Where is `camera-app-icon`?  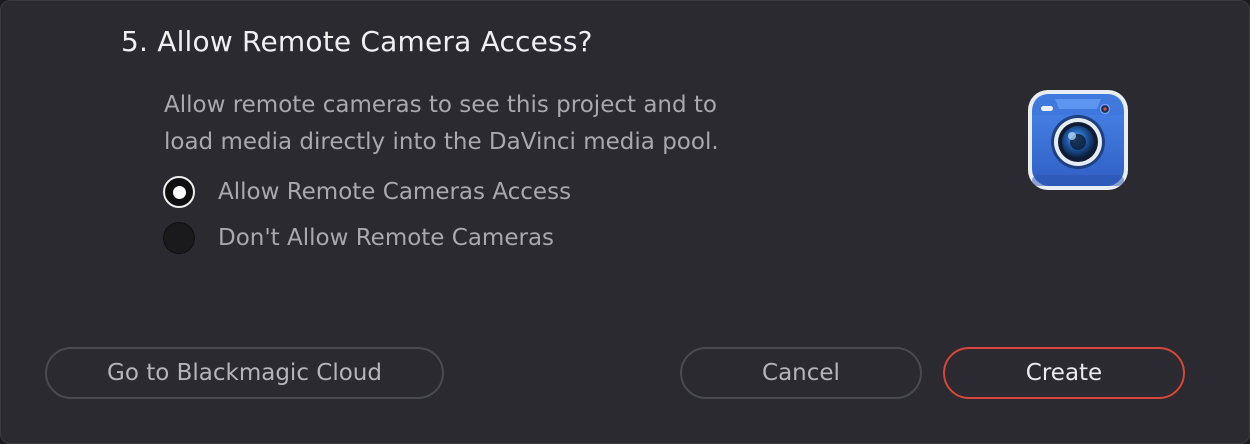 camera-app-icon is located at coordinates (1078, 140).